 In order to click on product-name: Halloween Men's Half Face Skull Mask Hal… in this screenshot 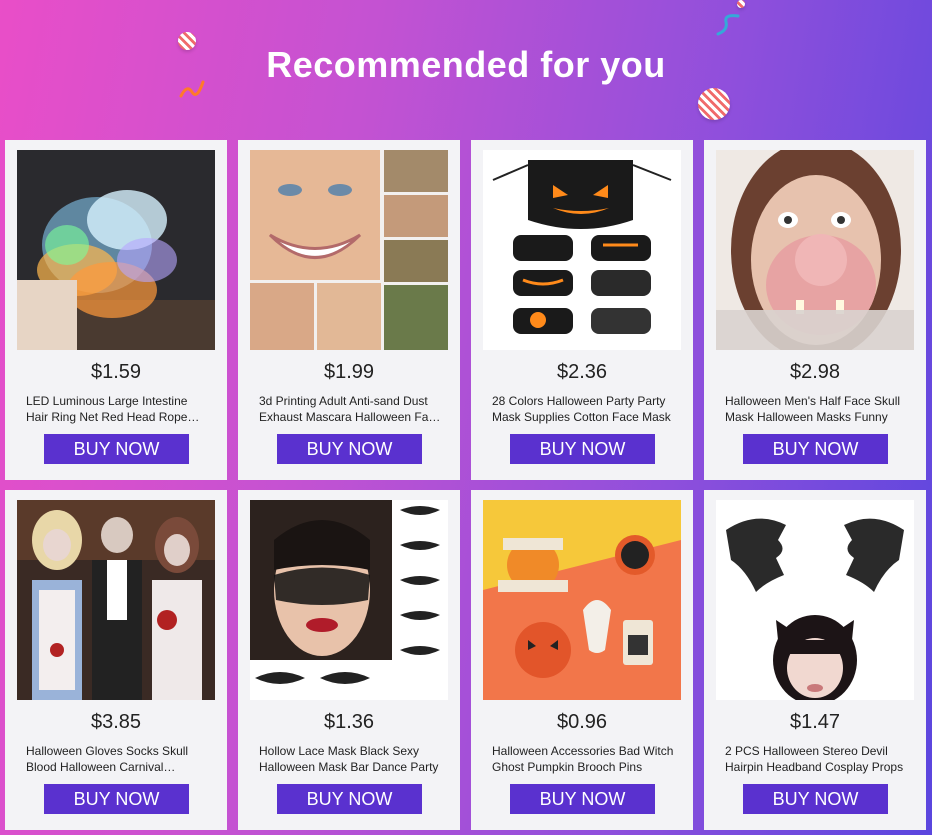, I will do `click(817, 409)`.